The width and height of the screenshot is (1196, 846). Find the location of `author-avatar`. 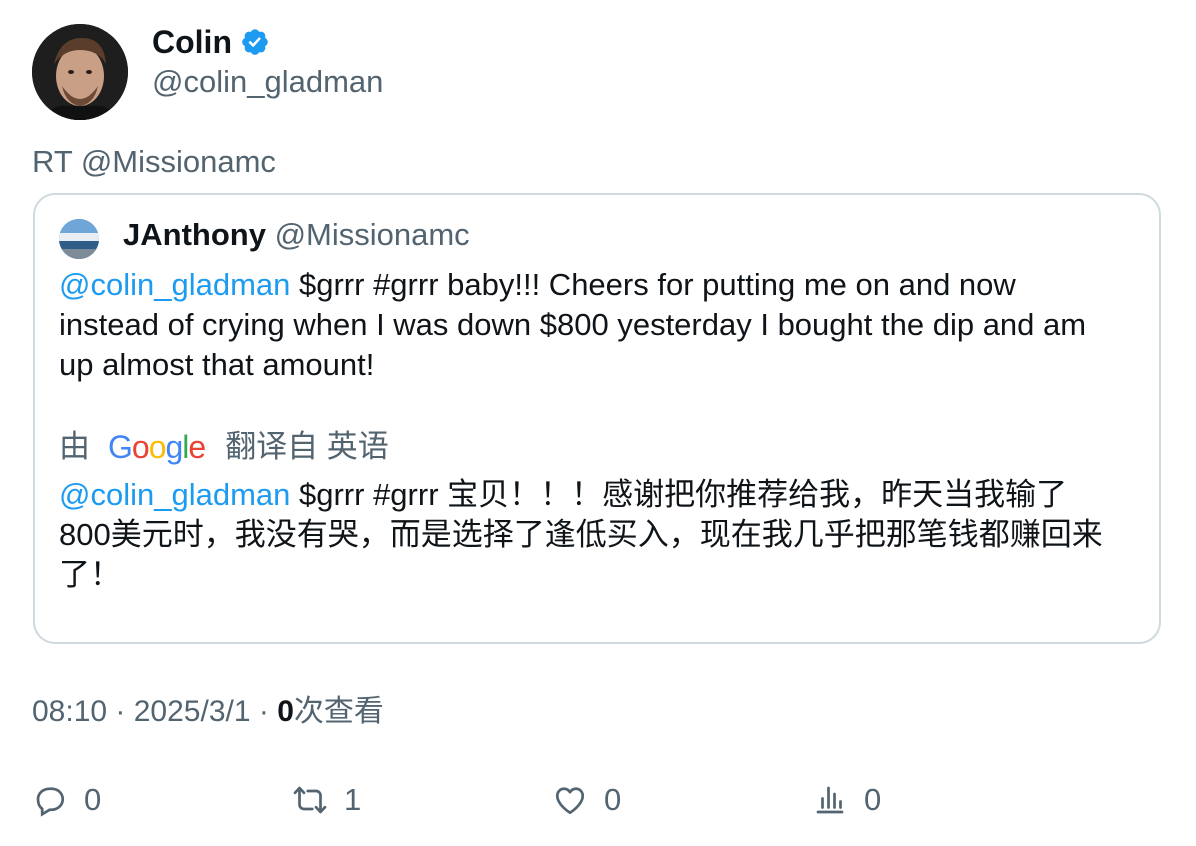

author-avatar is located at coordinates (80, 72).